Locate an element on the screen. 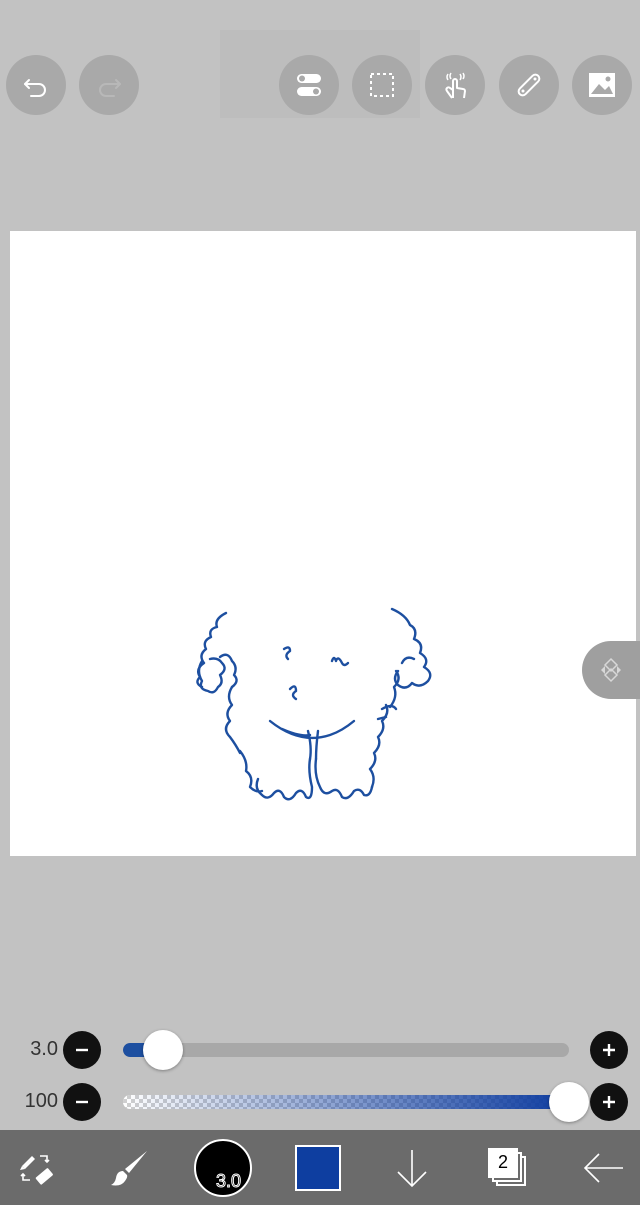 The image size is (640, 1205). brush-tool-button is located at coordinates (130, 1167).